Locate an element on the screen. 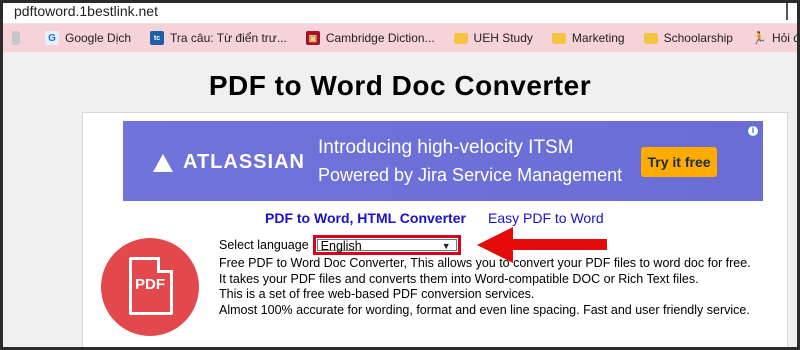 This screenshot has height=350, width=800. tracau-icon: tc is located at coordinates (157, 38).